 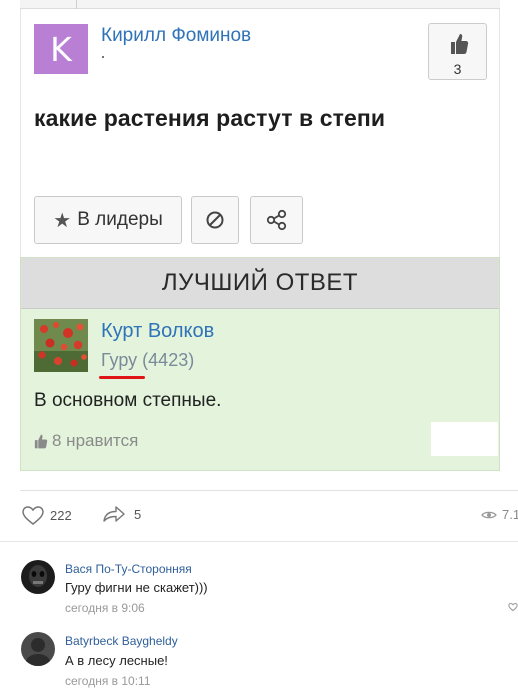 What do you see at coordinates (260, 4) in the screenshot?
I see `top-strip` at bounding box center [260, 4].